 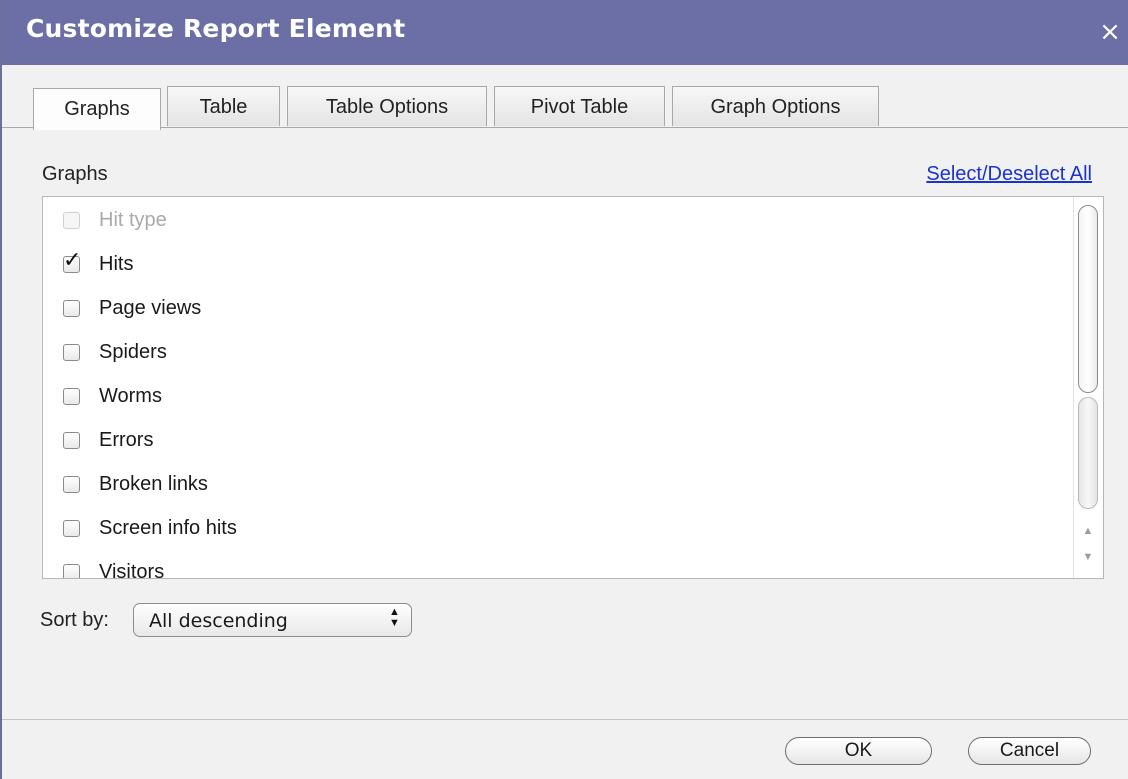 What do you see at coordinates (133, 351) in the screenshot?
I see `list-item-label: Spiders` at bounding box center [133, 351].